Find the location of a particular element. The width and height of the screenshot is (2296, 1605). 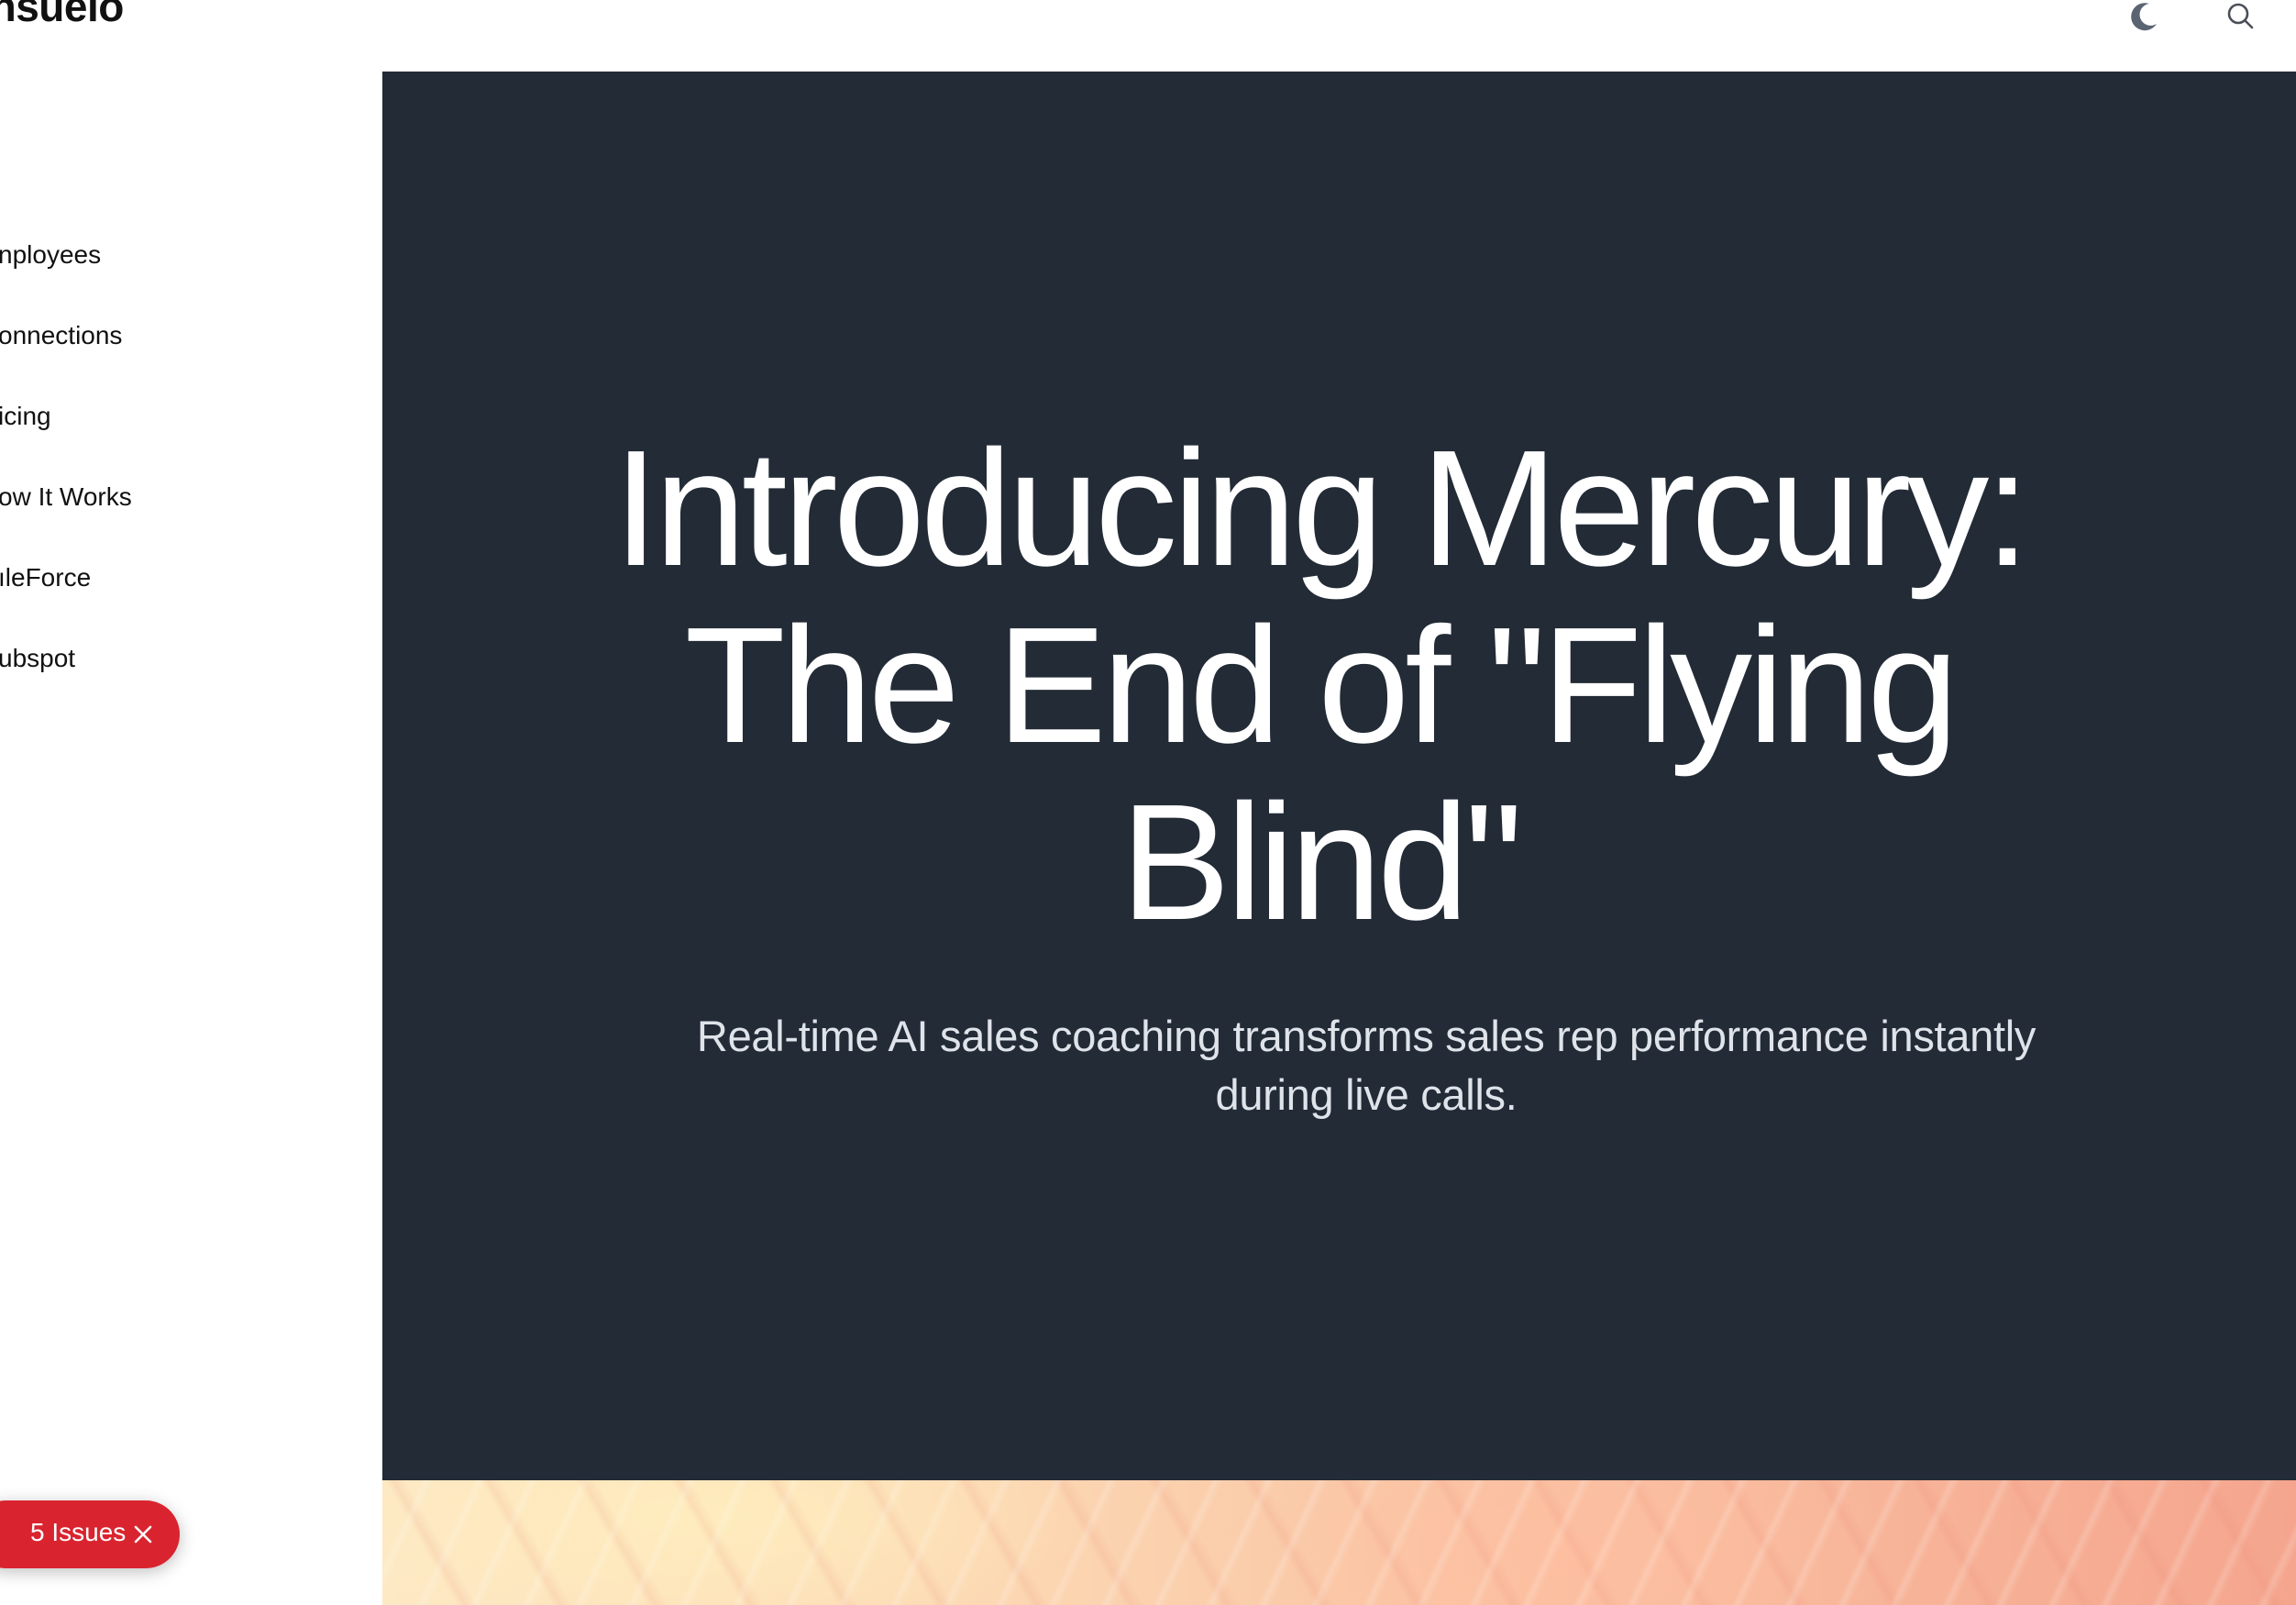

brand-logo: onsuelo is located at coordinates (62, 15).